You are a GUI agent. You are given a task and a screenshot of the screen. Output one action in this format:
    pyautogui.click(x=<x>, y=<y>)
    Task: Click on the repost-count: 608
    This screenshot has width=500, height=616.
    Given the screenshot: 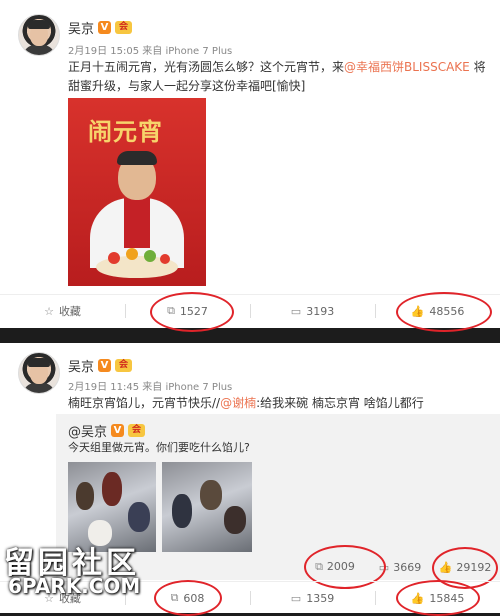 What is the action you would take?
    pyautogui.click(x=194, y=598)
    